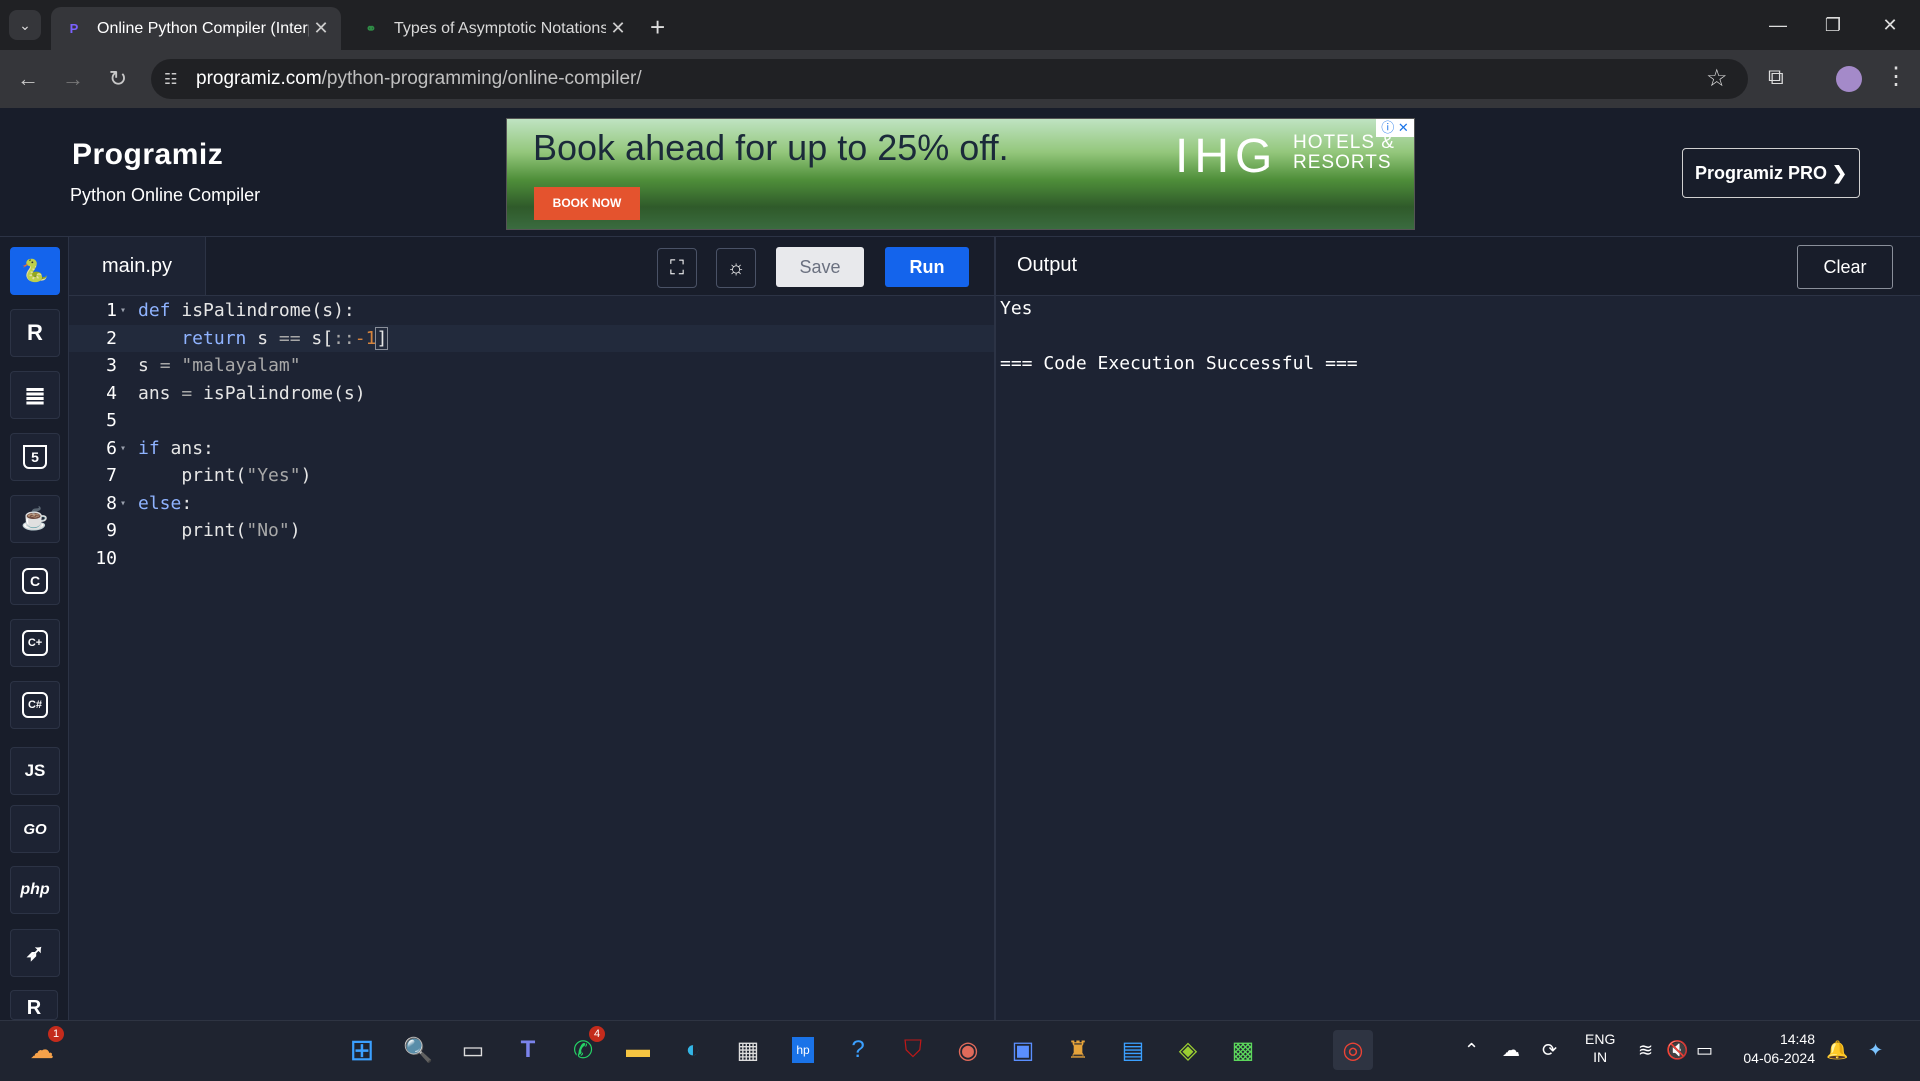  Describe the element at coordinates (25, 25) in the screenshot. I see `tab-search-button: ⌄` at that location.